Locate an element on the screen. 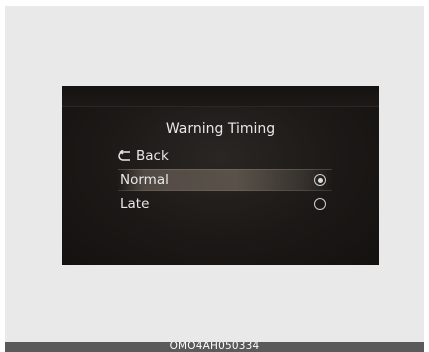 This screenshot has width=429, height=352. radio-unselected-icon is located at coordinates (320, 204).